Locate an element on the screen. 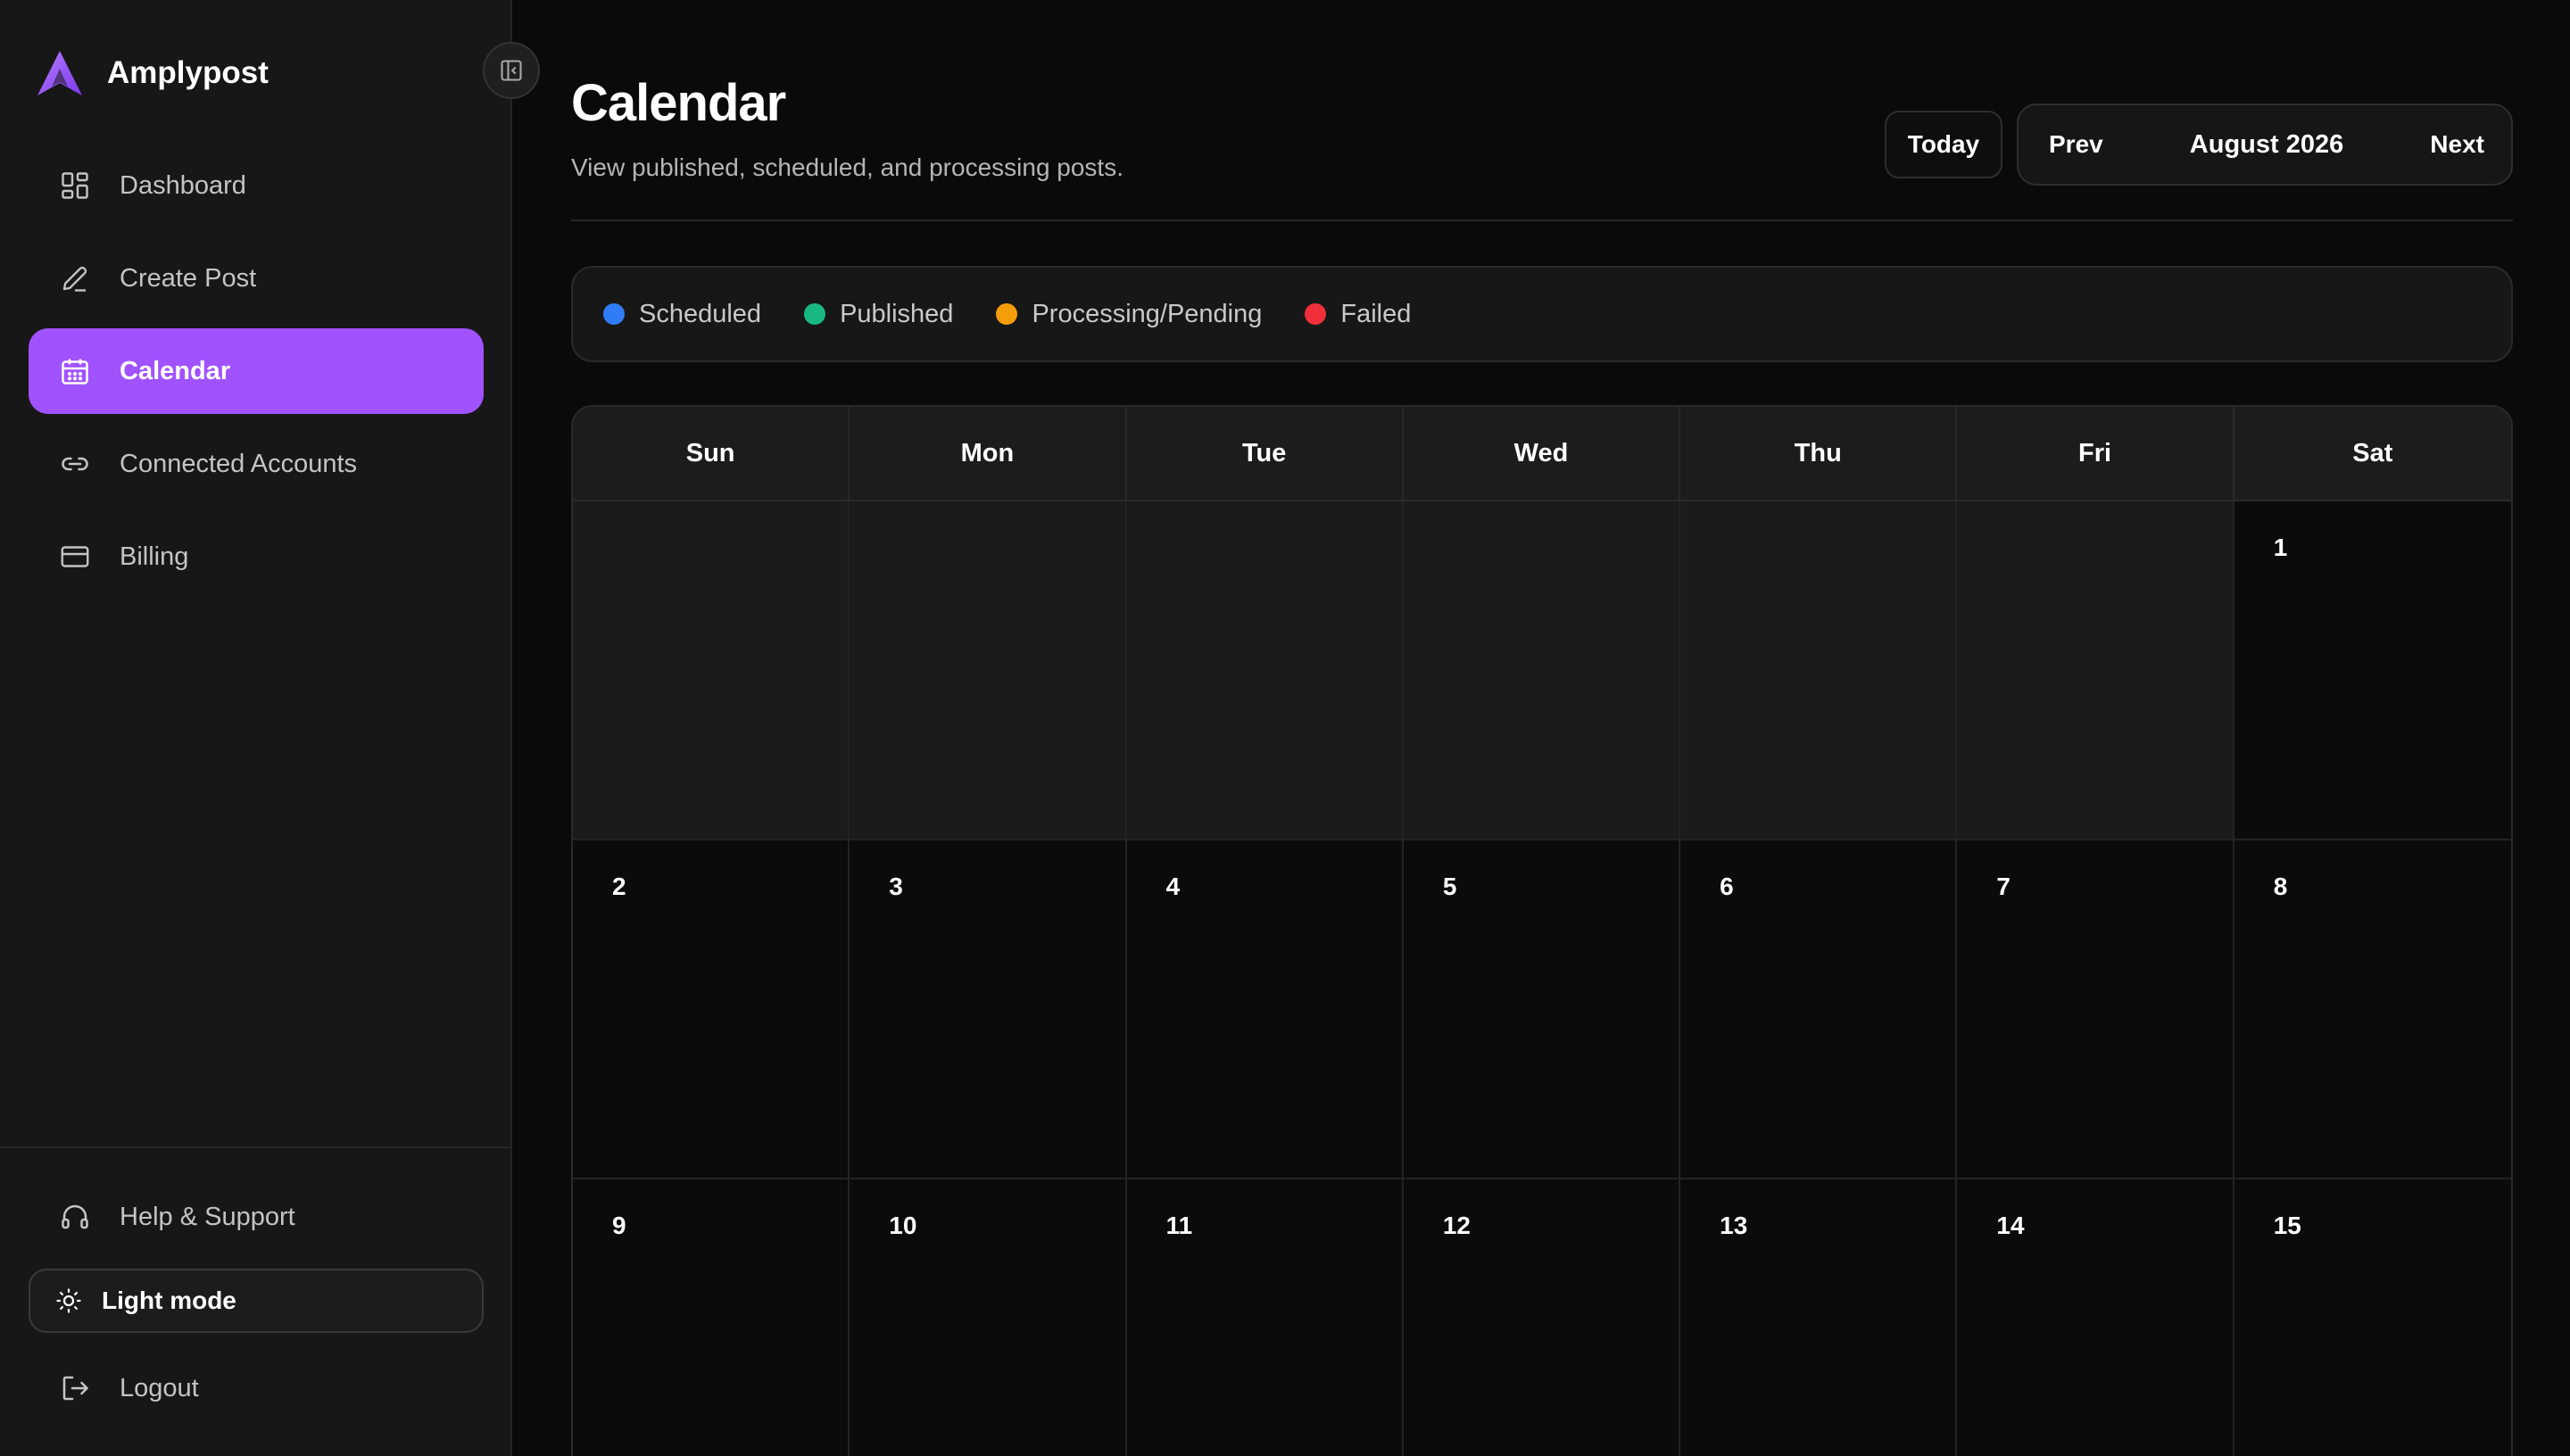 The image size is (2570, 1456). calendar-day-cell: 11 is located at coordinates (1265, 1318).